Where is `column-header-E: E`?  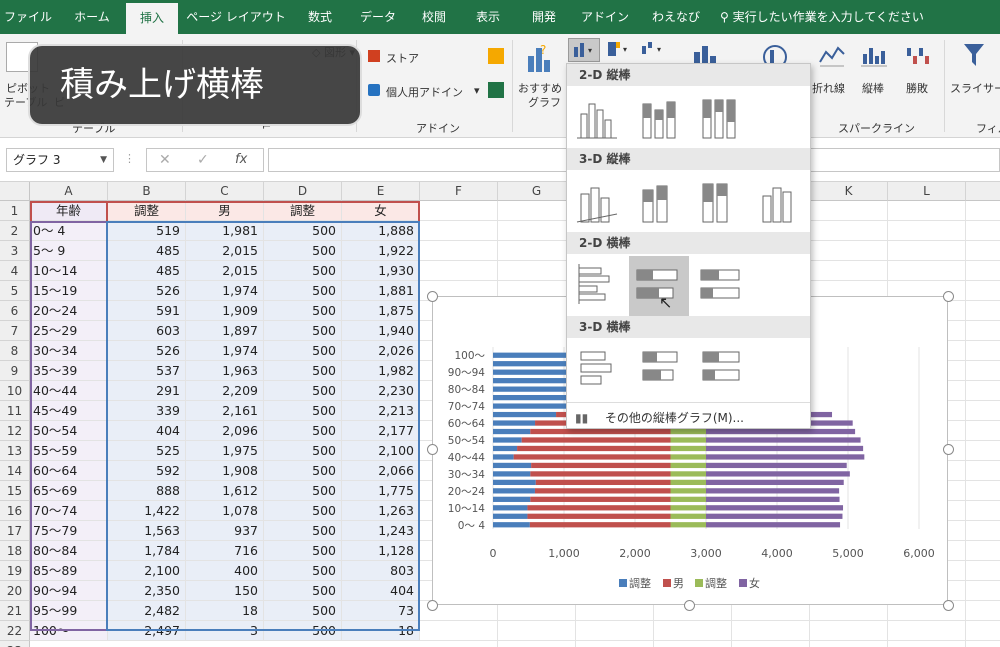
column-header-E: E is located at coordinates (381, 191).